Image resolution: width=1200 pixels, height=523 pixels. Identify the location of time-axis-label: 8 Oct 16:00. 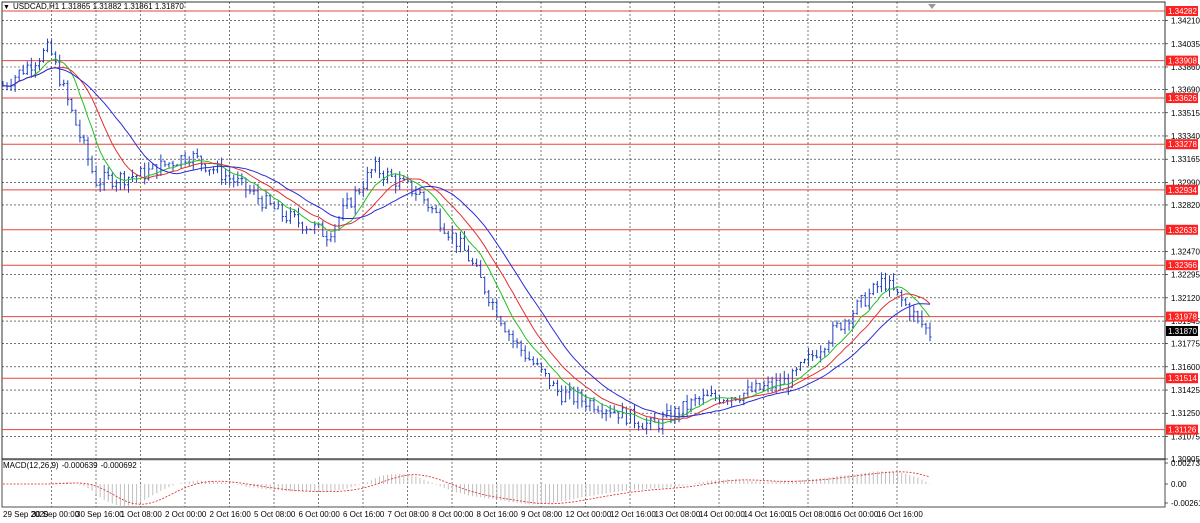
(498, 514).